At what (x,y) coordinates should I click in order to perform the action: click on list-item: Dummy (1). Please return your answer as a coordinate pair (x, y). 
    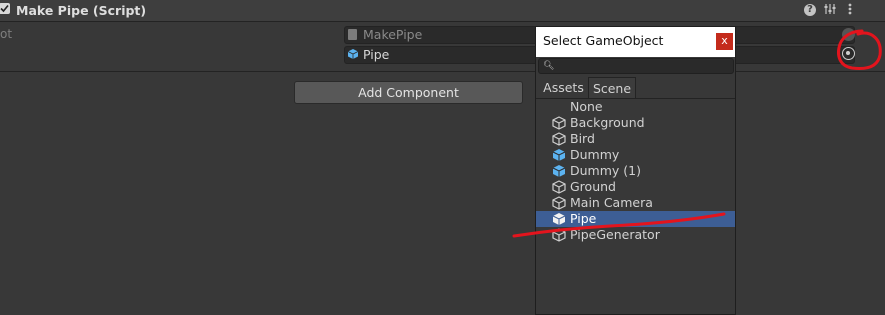
    Looking at the image, I should click on (635, 171).